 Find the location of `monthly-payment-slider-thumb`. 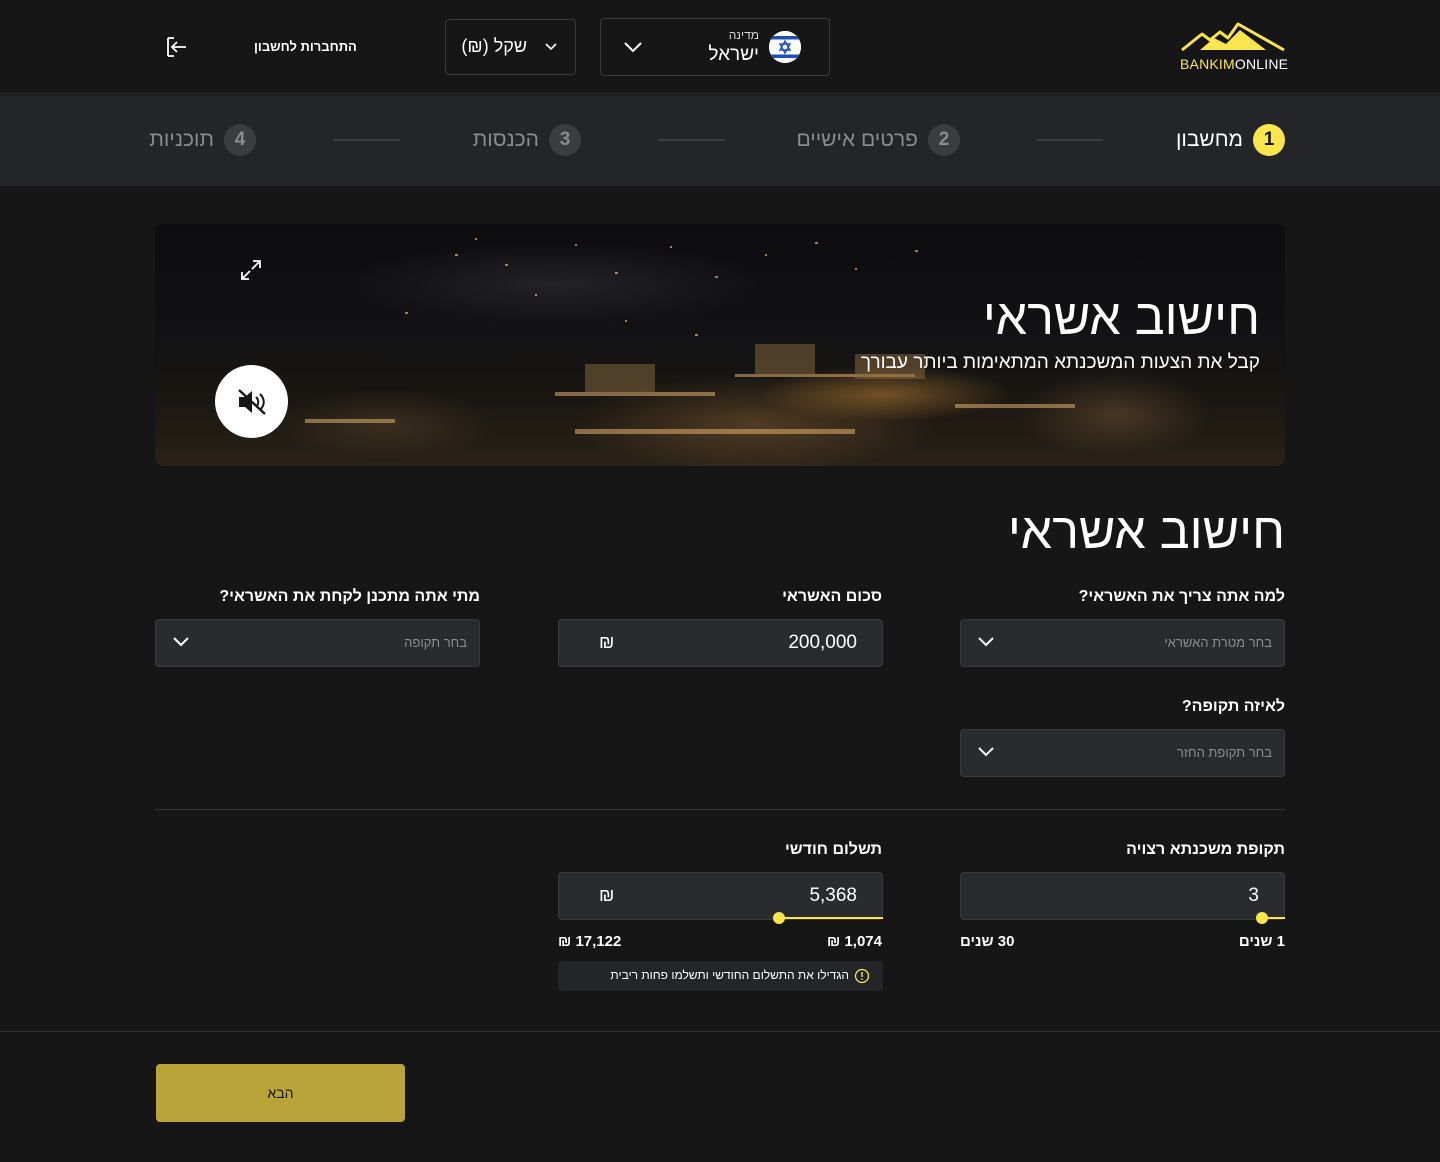

monthly-payment-slider-thumb is located at coordinates (779, 918).